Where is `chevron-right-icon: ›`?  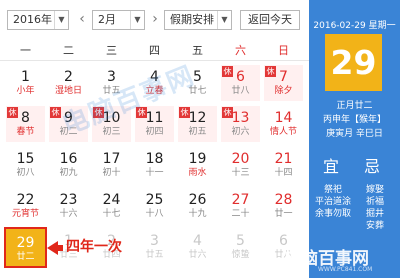
chevron-right-icon: › is located at coordinates (155, 20).